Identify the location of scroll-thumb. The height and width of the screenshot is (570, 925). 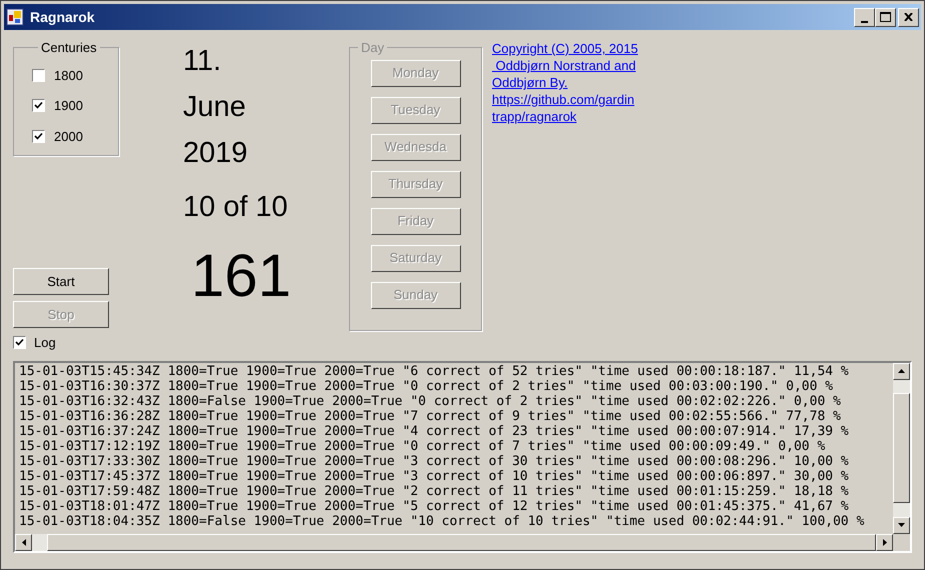
(901, 448).